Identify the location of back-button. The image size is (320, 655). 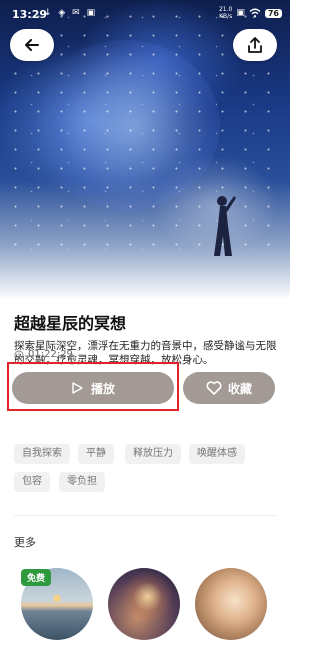
(32, 45).